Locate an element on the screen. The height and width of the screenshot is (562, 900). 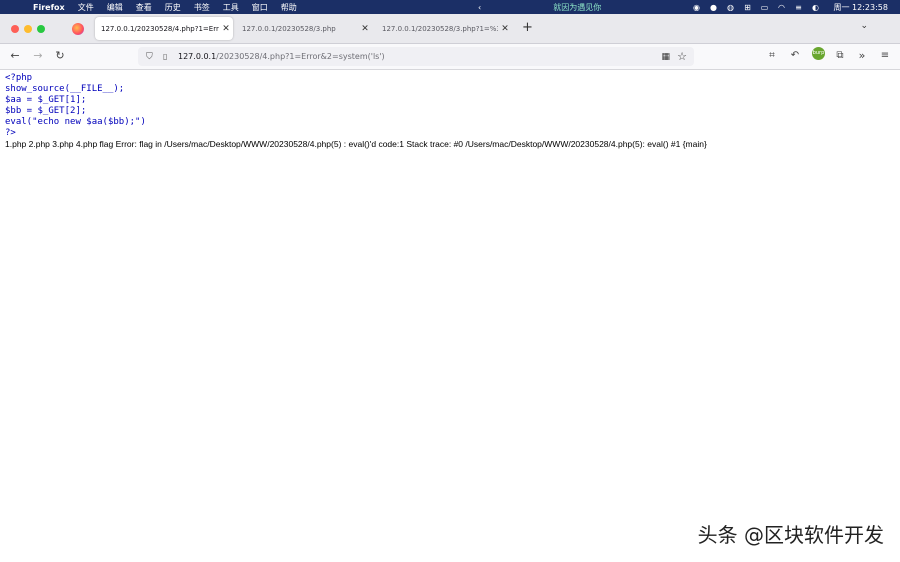
code-line: eval("echo new $aa($bb);") is located at coordinates (75, 122).